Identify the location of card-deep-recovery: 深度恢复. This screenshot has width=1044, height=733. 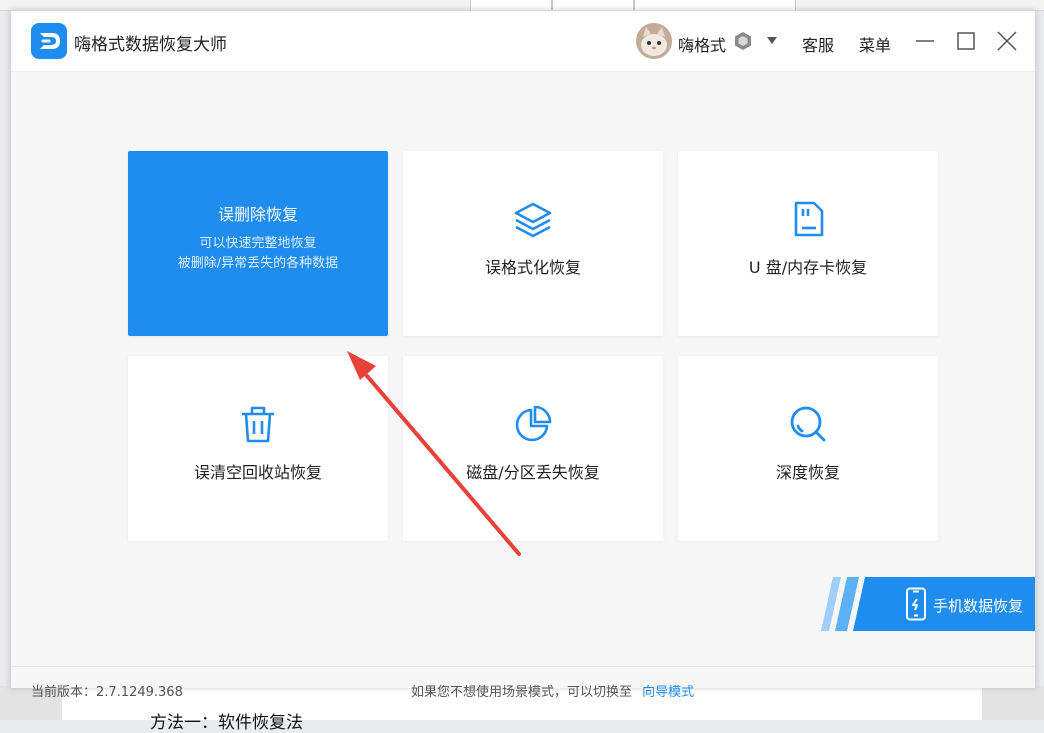
(808, 448).